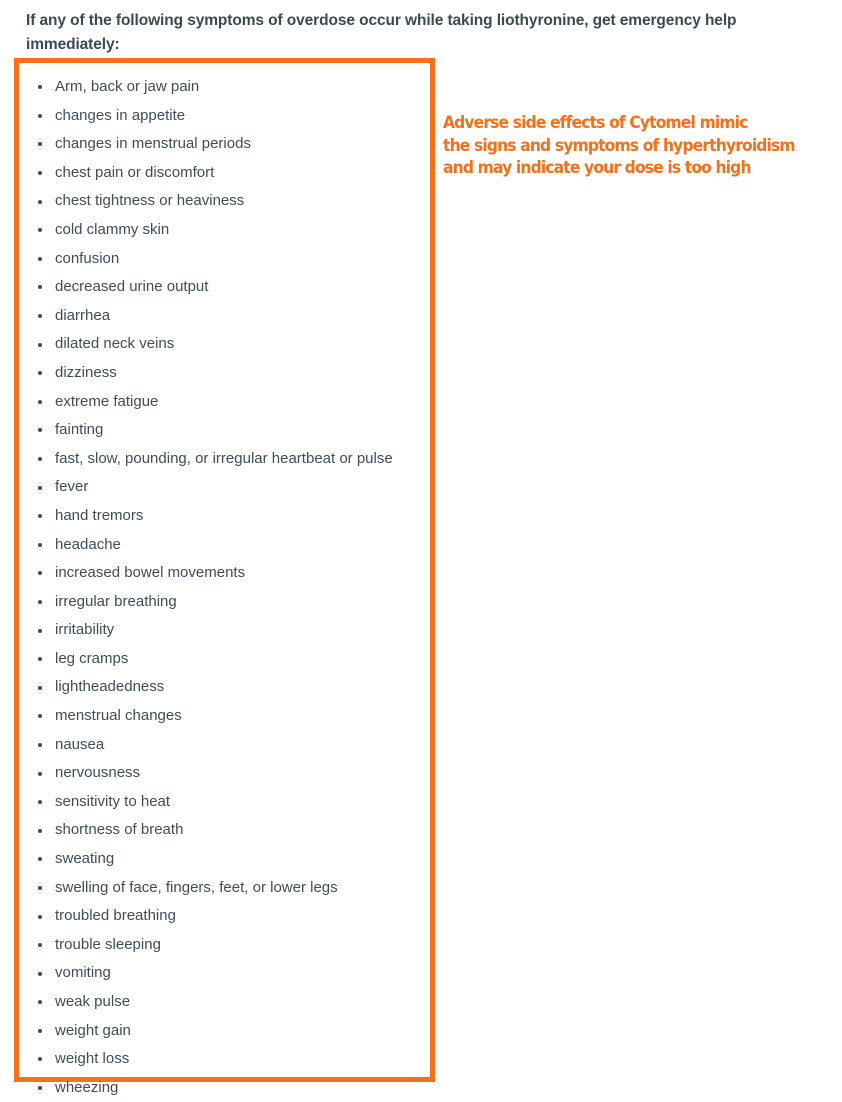 This screenshot has width=842, height=1102. Describe the element at coordinates (150, 201) in the screenshot. I see `list-item-label: chest tightness or heaviness` at that location.